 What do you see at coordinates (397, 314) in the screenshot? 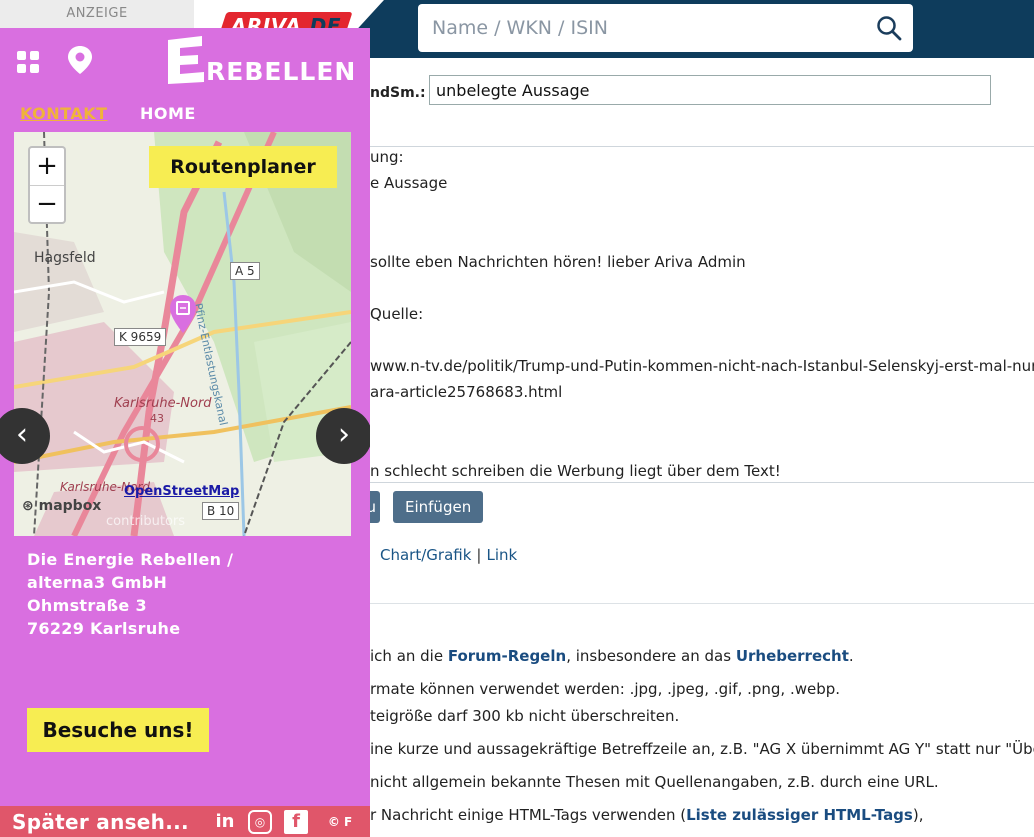
I see `quote-line: Quelle:` at bounding box center [397, 314].